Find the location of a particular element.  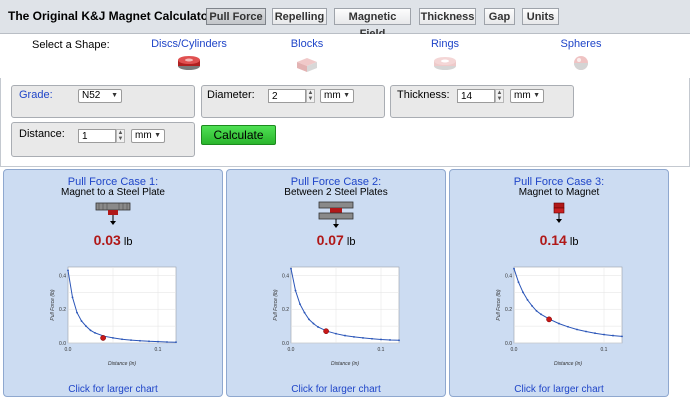

tab-units: Units is located at coordinates (540, 16).